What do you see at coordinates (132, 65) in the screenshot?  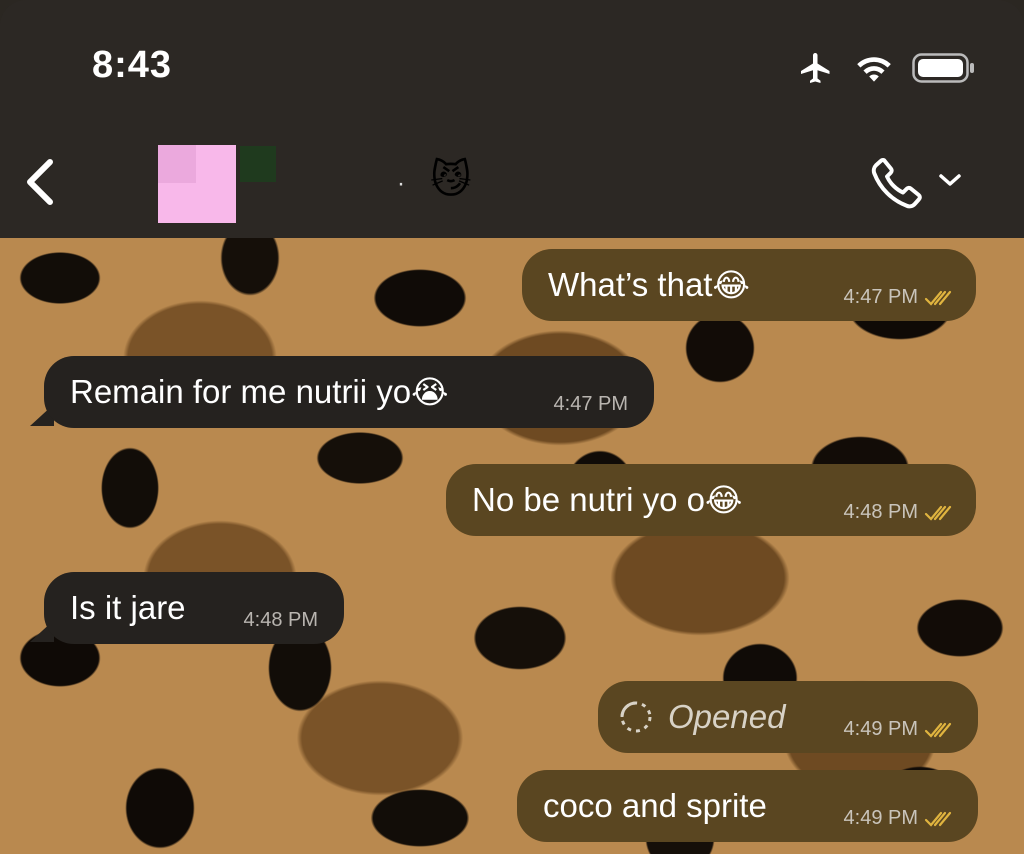 I see `status-time: 8:43` at bounding box center [132, 65].